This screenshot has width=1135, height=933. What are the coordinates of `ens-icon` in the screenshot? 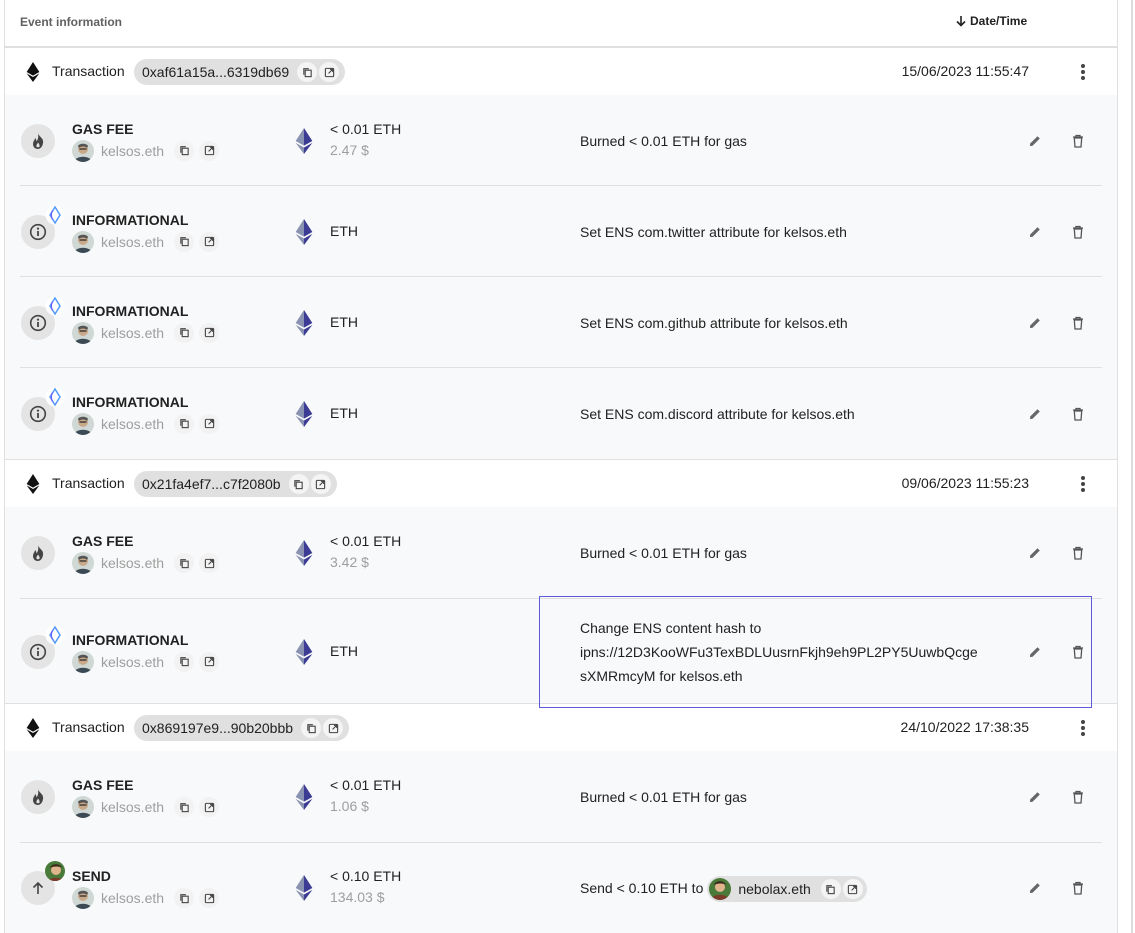 It's located at (55, 306).